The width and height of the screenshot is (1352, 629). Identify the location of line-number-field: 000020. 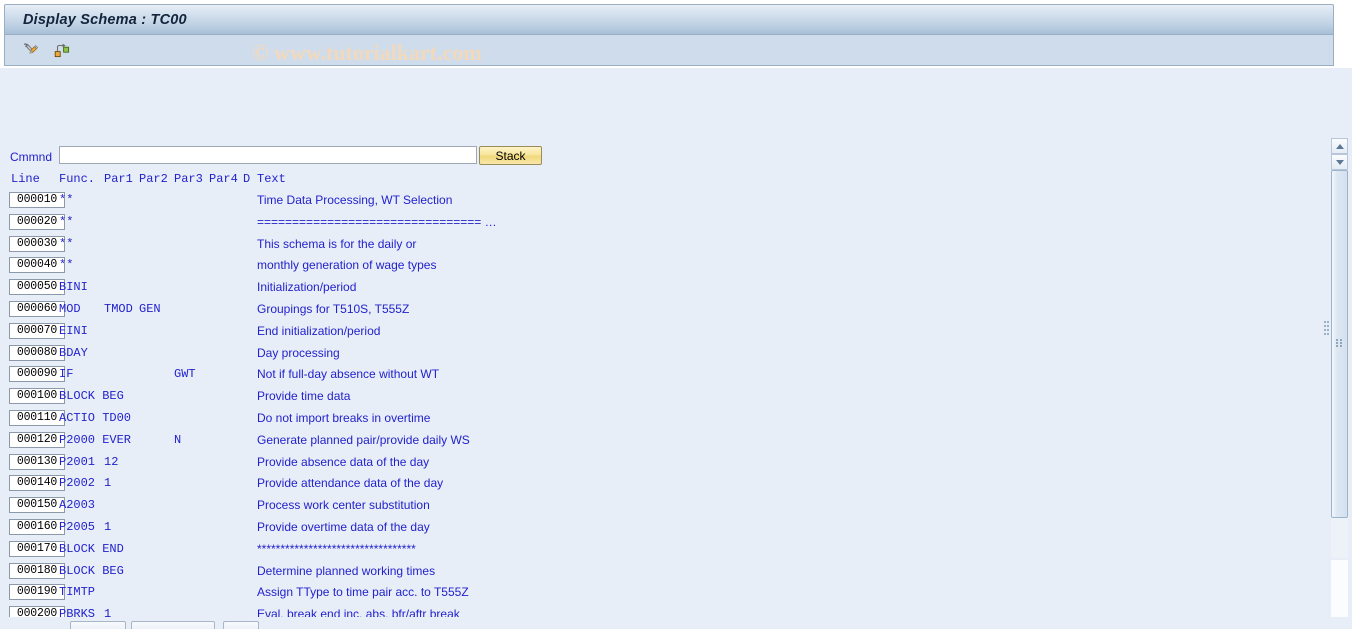
(37, 221).